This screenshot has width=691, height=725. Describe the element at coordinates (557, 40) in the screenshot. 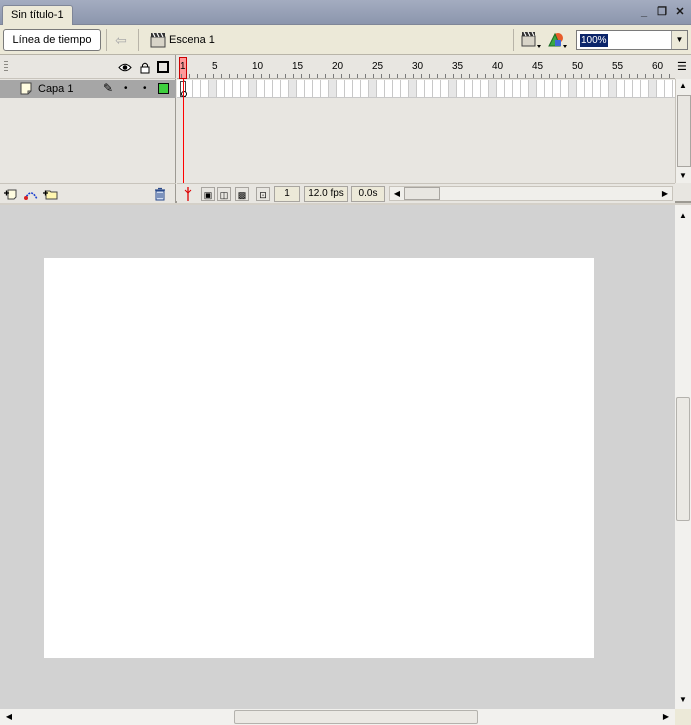

I see `edit-symbols-icon` at that location.